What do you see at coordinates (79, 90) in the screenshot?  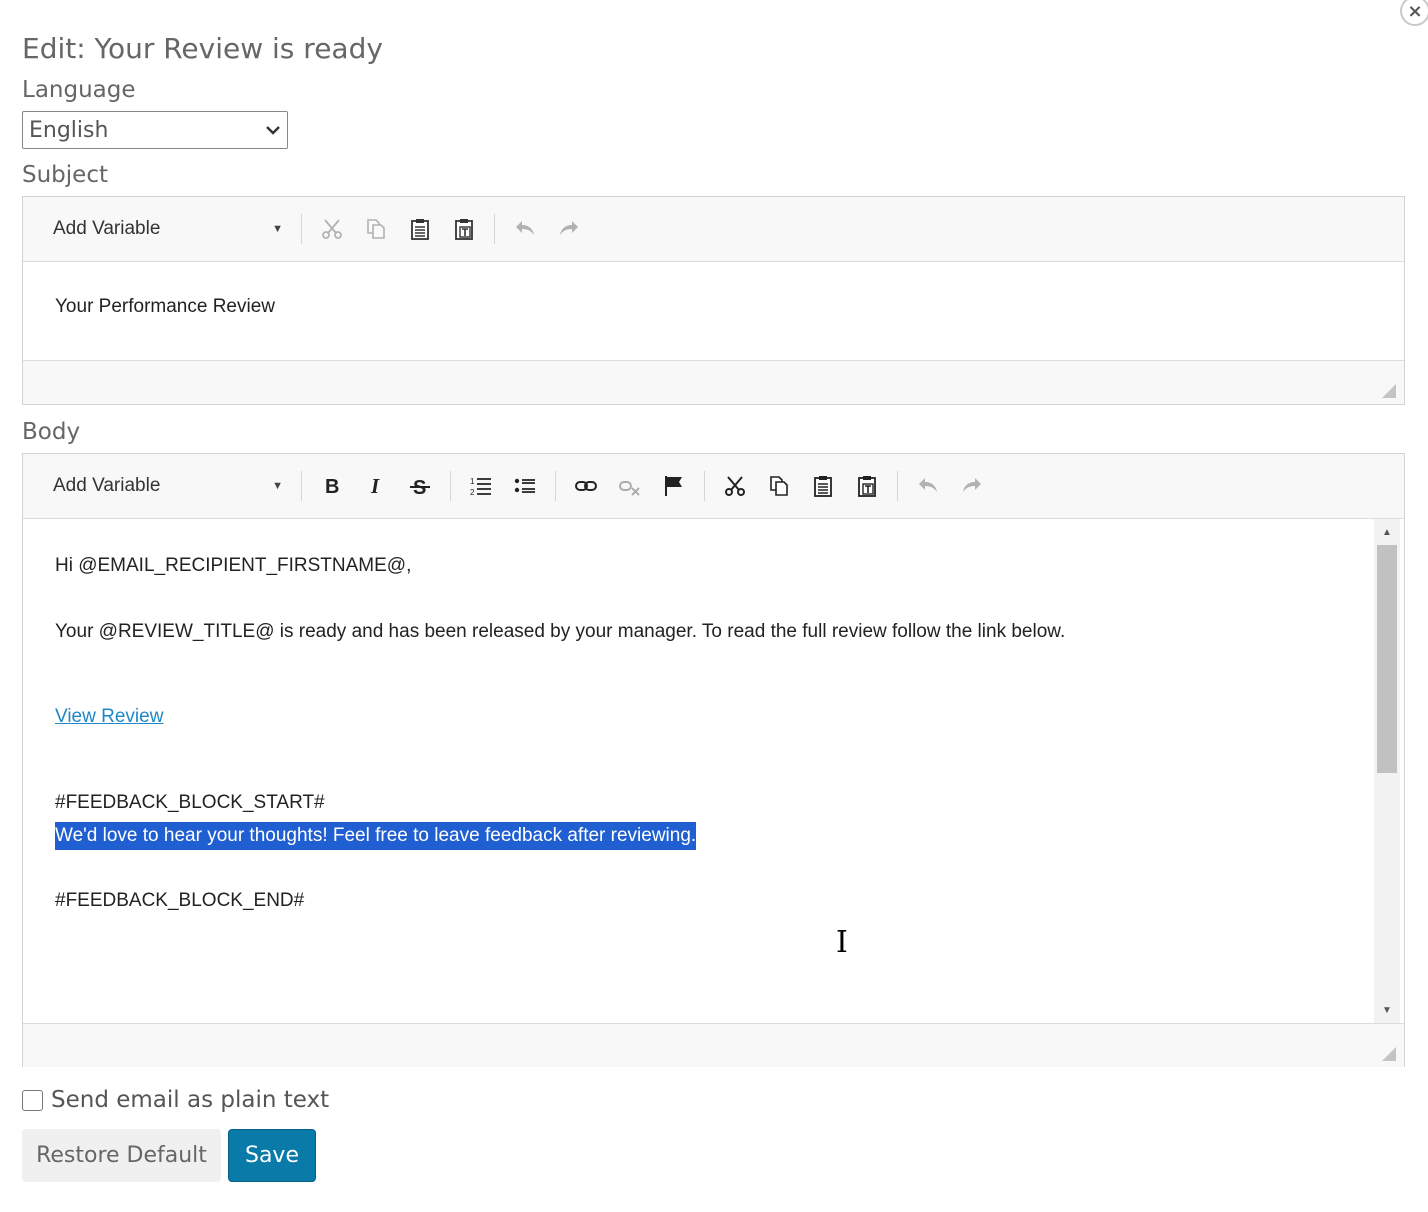 I see `language-label: Language` at bounding box center [79, 90].